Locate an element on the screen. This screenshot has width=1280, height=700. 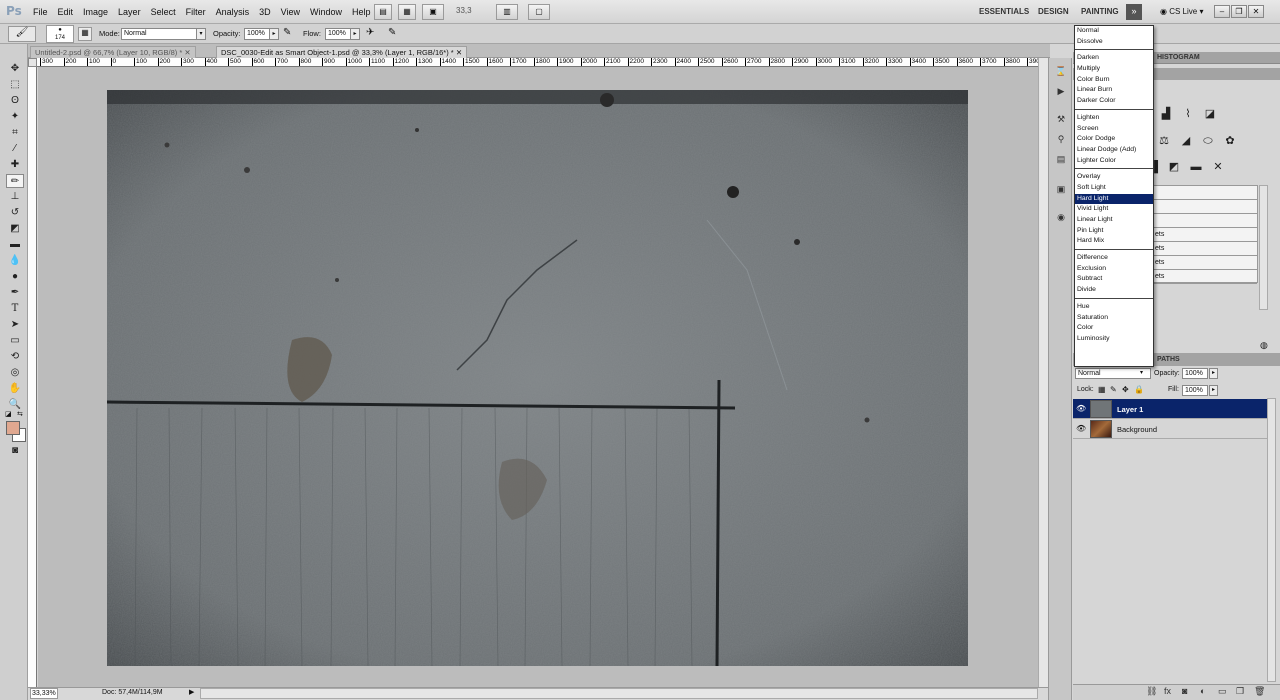
restore-icon: ❐ is located at coordinates (1239, 11).